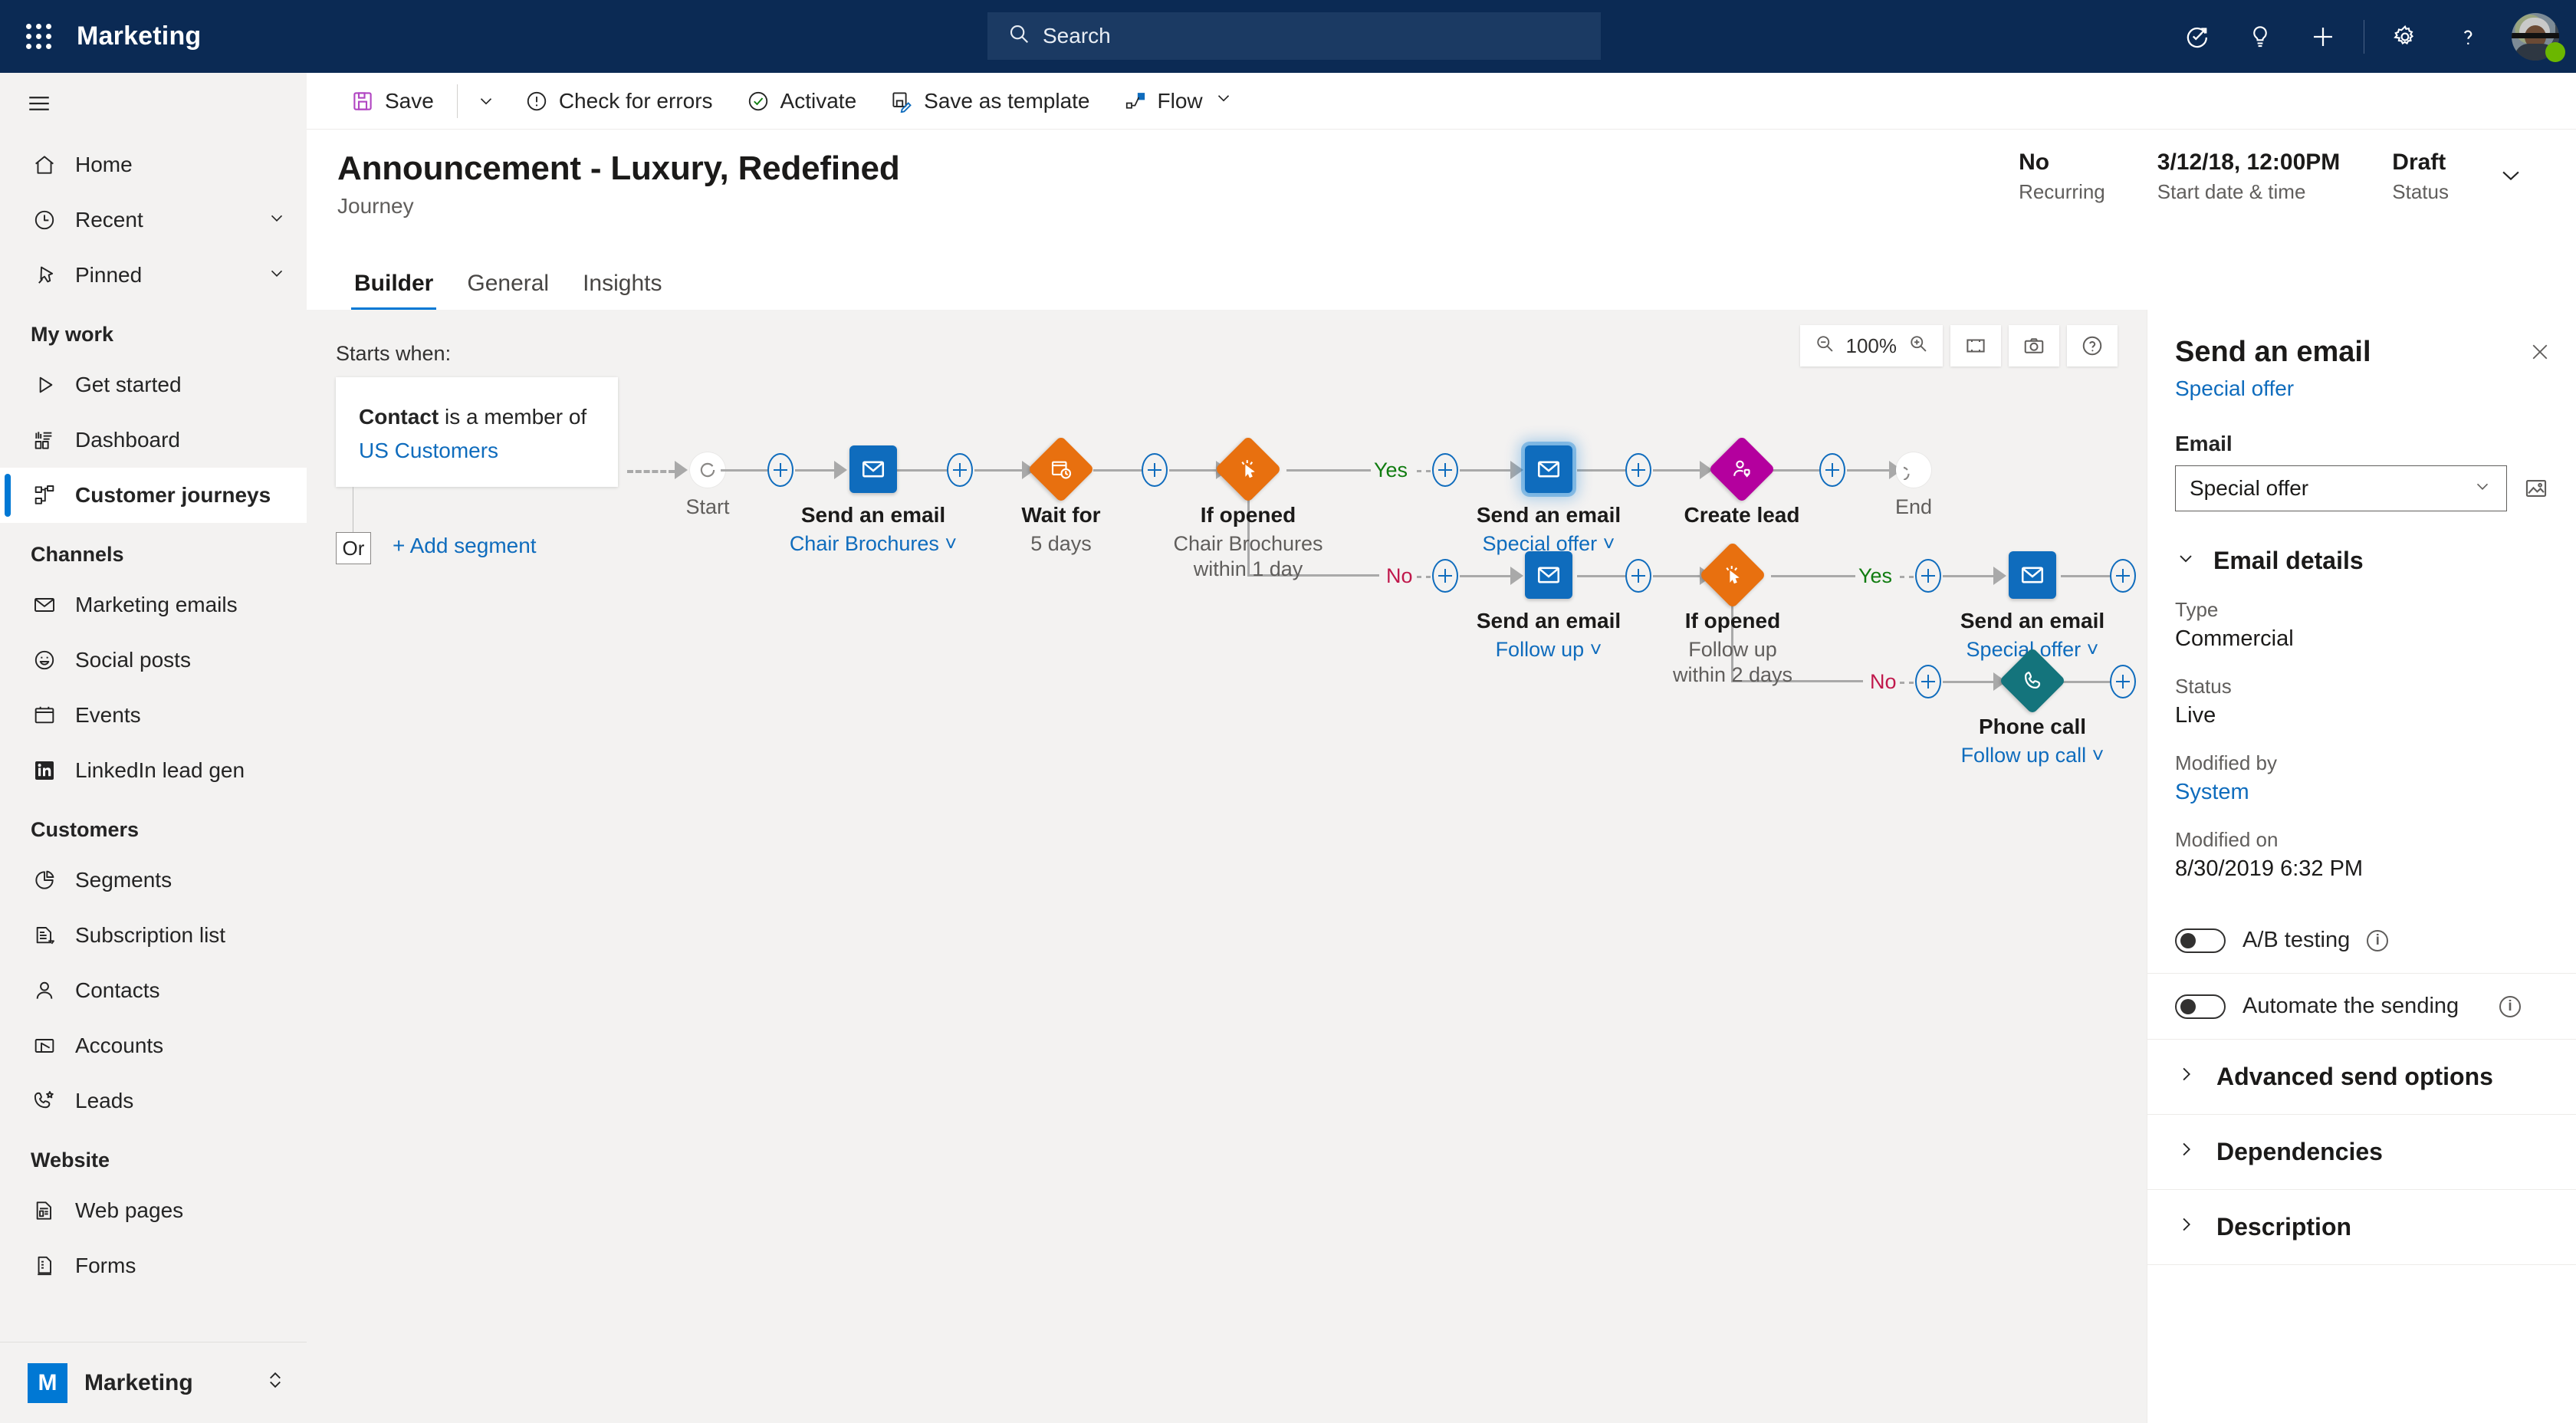 The image size is (2576, 1423). What do you see at coordinates (154, 881) in the screenshot?
I see `sidebar-item-segments: Segments` at bounding box center [154, 881].